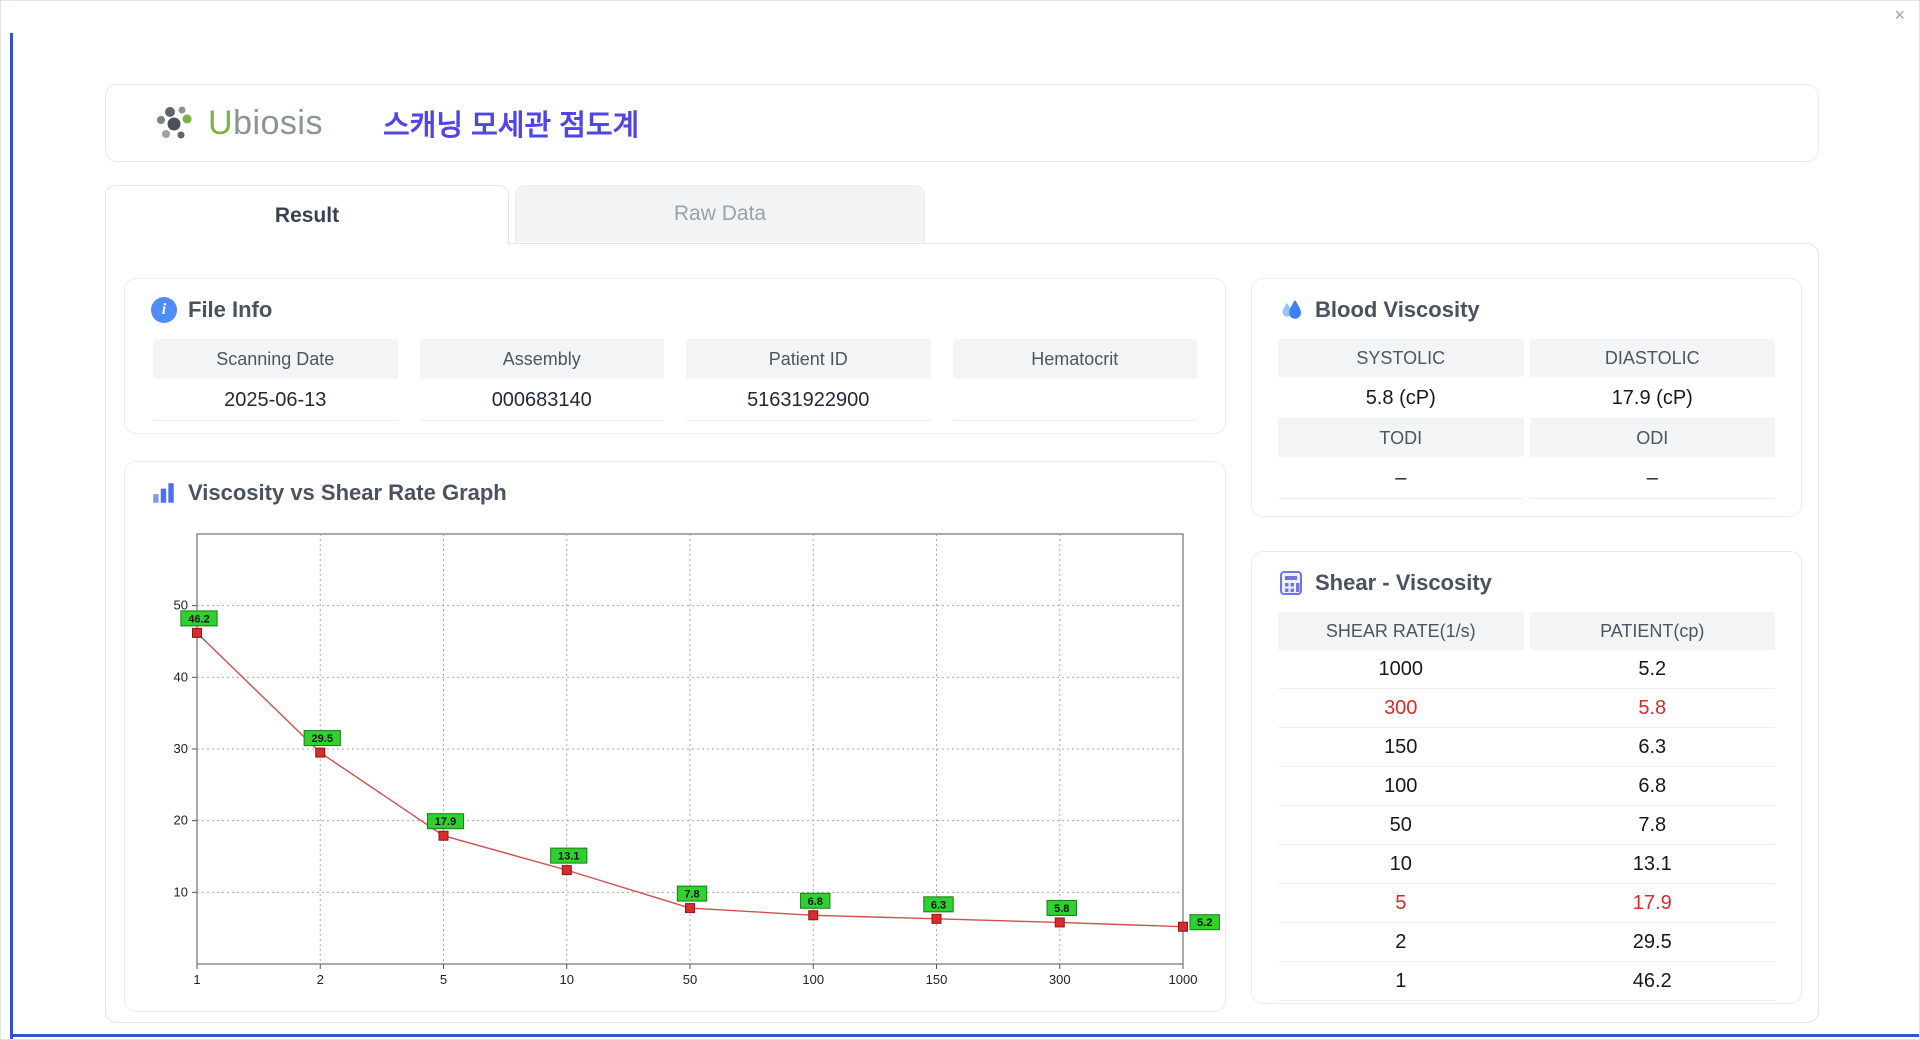 This screenshot has height=1040, width=1920. What do you see at coordinates (1652, 786) in the screenshot?
I see `patient-cell: 6.8` at bounding box center [1652, 786].